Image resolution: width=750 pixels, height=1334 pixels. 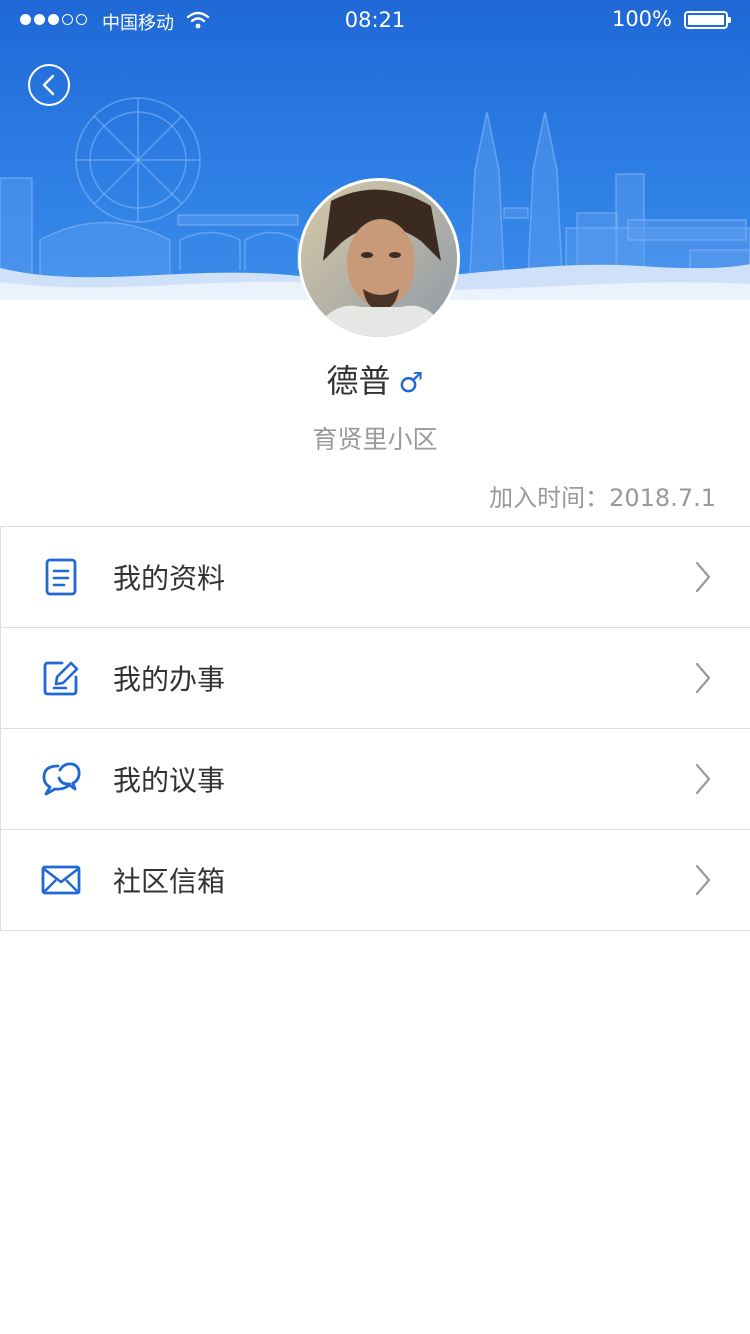 What do you see at coordinates (61, 779) in the screenshot?
I see `chat-bubbles-icon` at bounding box center [61, 779].